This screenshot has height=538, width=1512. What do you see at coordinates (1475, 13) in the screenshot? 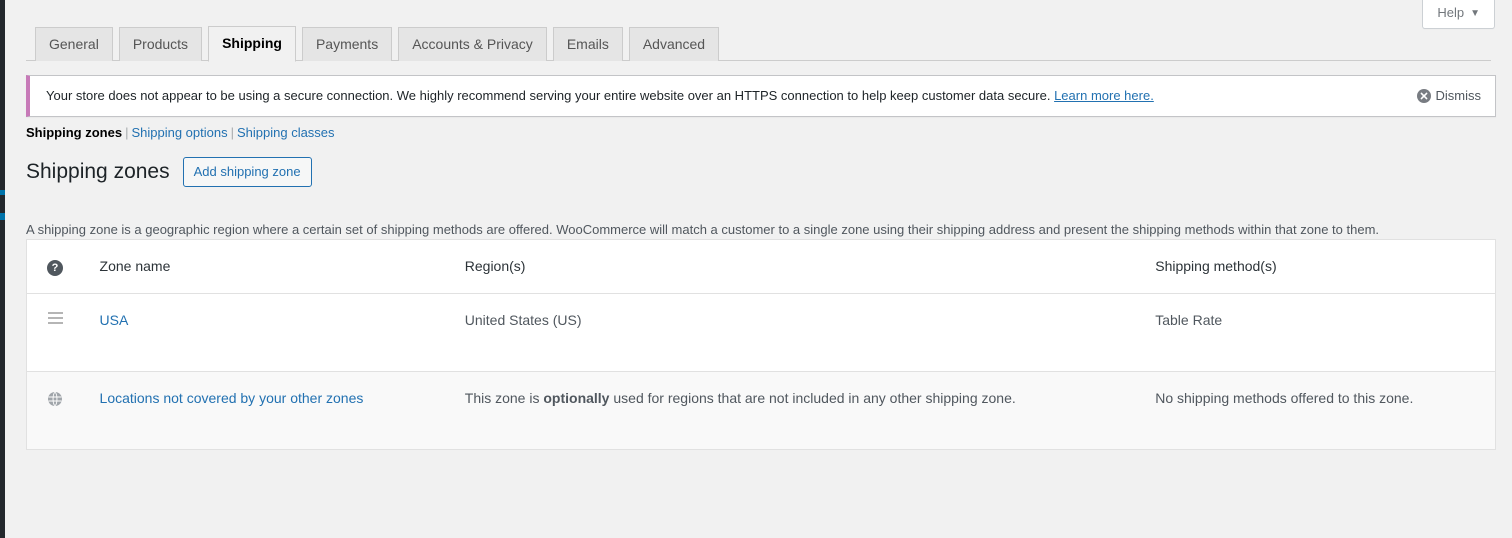
I see `chevron-down-icon: ▼` at bounding box center [1475, 13].